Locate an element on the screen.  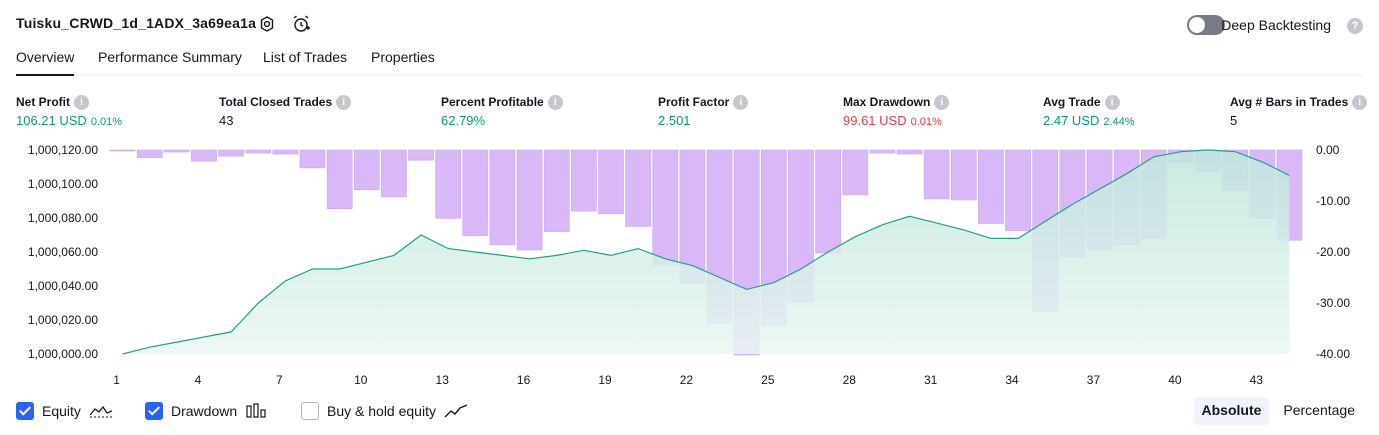
x-tick-label: 34 is located at coordinates (1012, 380).